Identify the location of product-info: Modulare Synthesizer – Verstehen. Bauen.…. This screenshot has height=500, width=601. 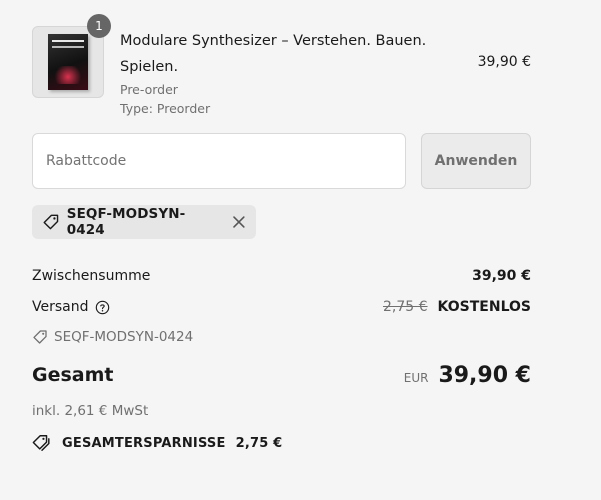
(285, 73).